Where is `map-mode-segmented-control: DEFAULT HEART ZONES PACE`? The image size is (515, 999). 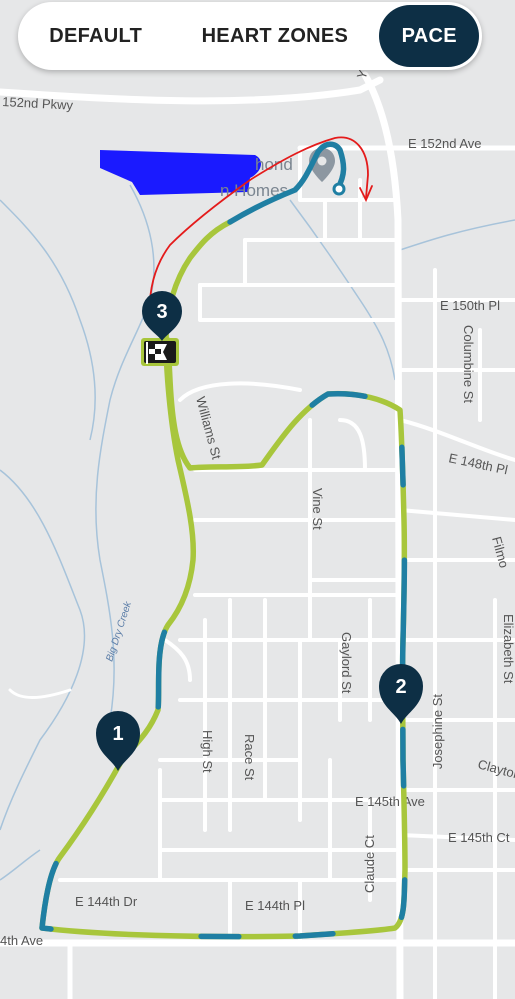 map-mode-segmented-control: DEFAULT HEART ZONES PACE is located at coordinates (250, 36).